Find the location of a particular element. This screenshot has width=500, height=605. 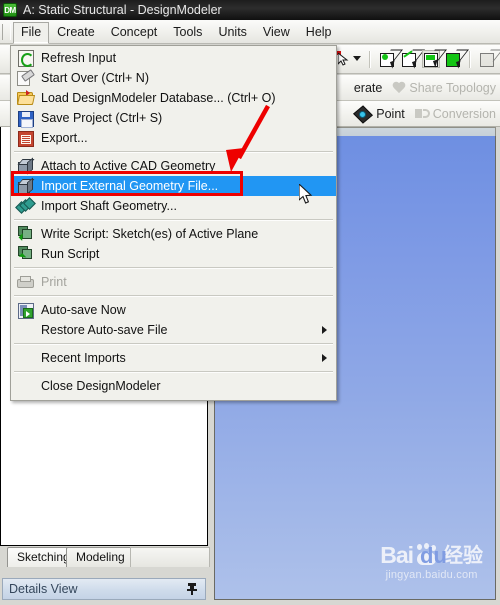

open-folder-icon is located at coordinates (26, 98).